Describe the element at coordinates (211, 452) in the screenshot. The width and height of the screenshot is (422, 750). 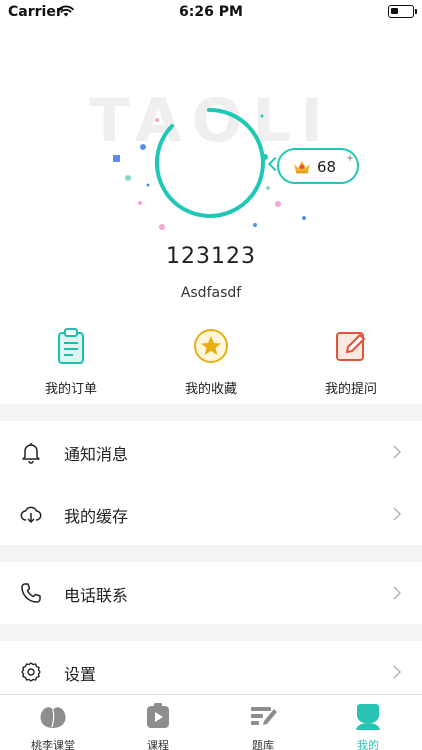
I see `menu-notifications: 通知消息` at that location.